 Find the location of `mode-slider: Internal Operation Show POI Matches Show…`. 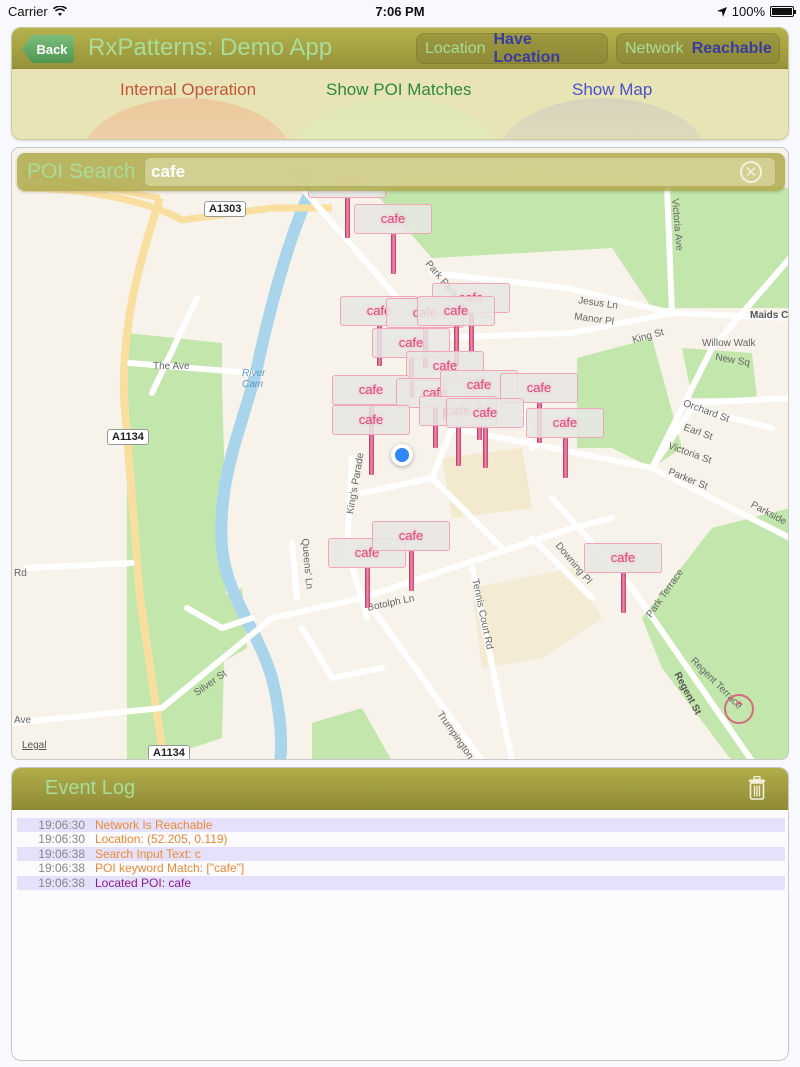

mode-slider: Internal Operation Show POI Matches Show… is located at coordinates (400, 104).